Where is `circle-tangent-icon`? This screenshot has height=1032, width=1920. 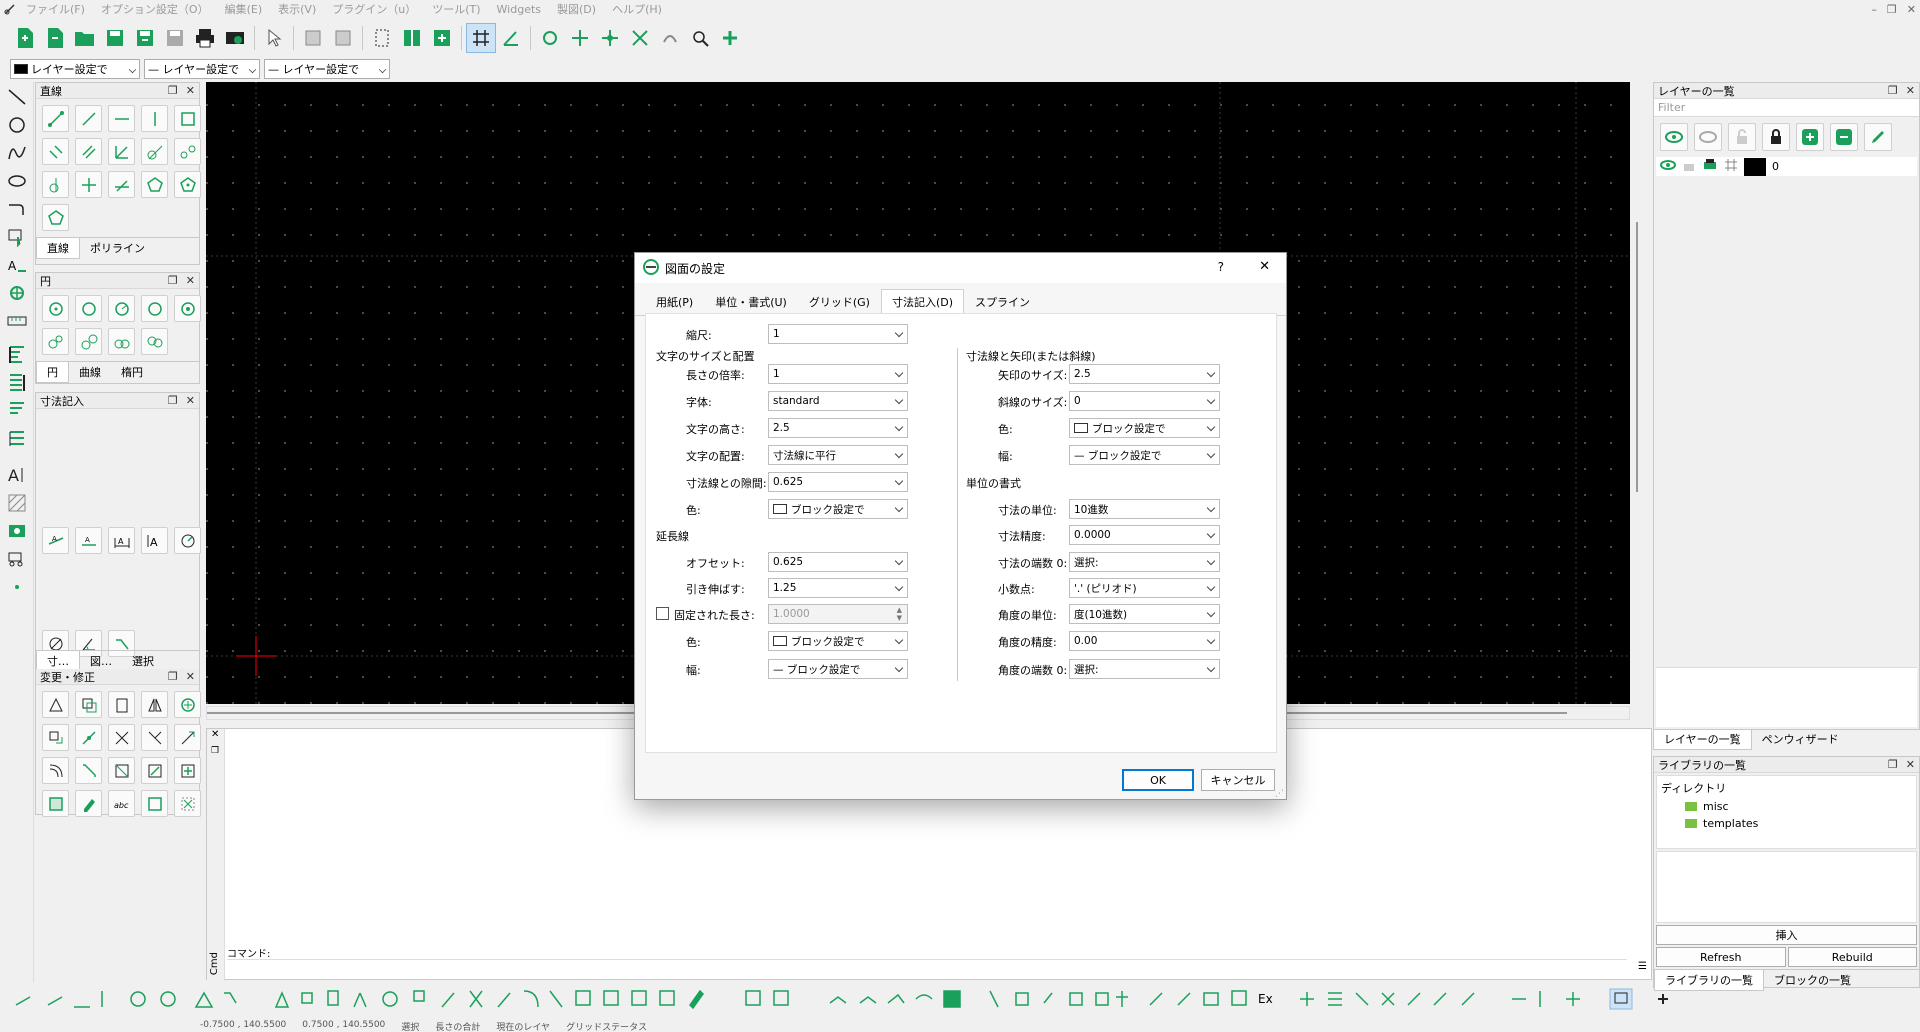
circle-tangent-icon is located at coordinates (187, 308).